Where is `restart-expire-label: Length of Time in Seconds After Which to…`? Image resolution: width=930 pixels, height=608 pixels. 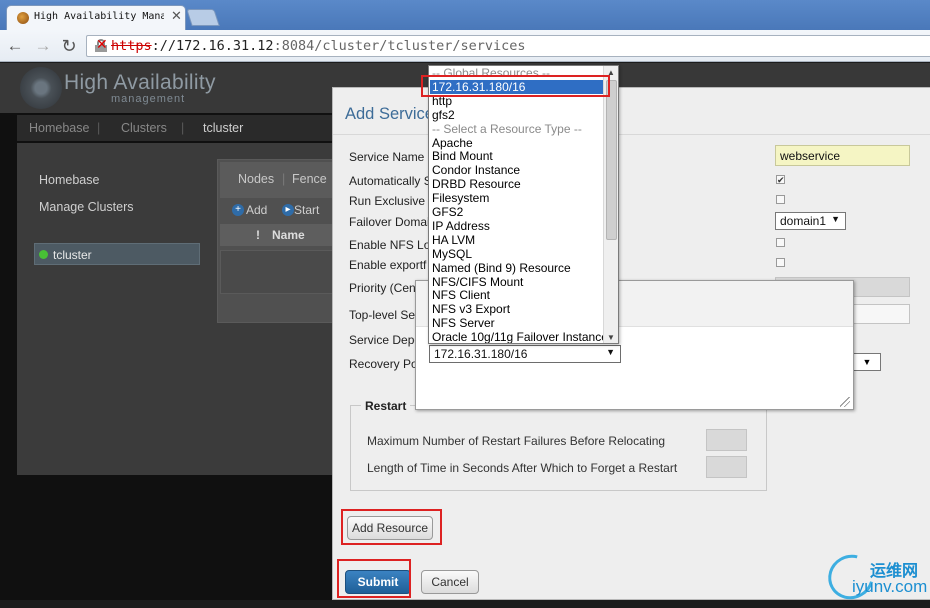 restart-expire-label: Length of Time in Seconds After Which to… is located at coordinates (522, 468).